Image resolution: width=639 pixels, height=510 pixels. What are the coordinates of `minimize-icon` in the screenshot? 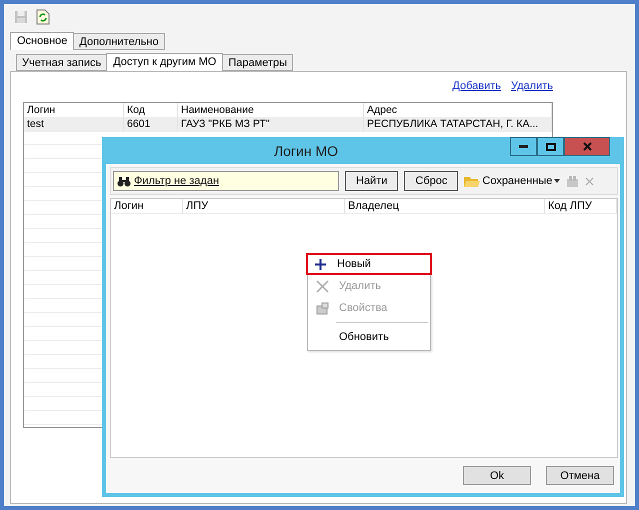 It's located at (523, 146).